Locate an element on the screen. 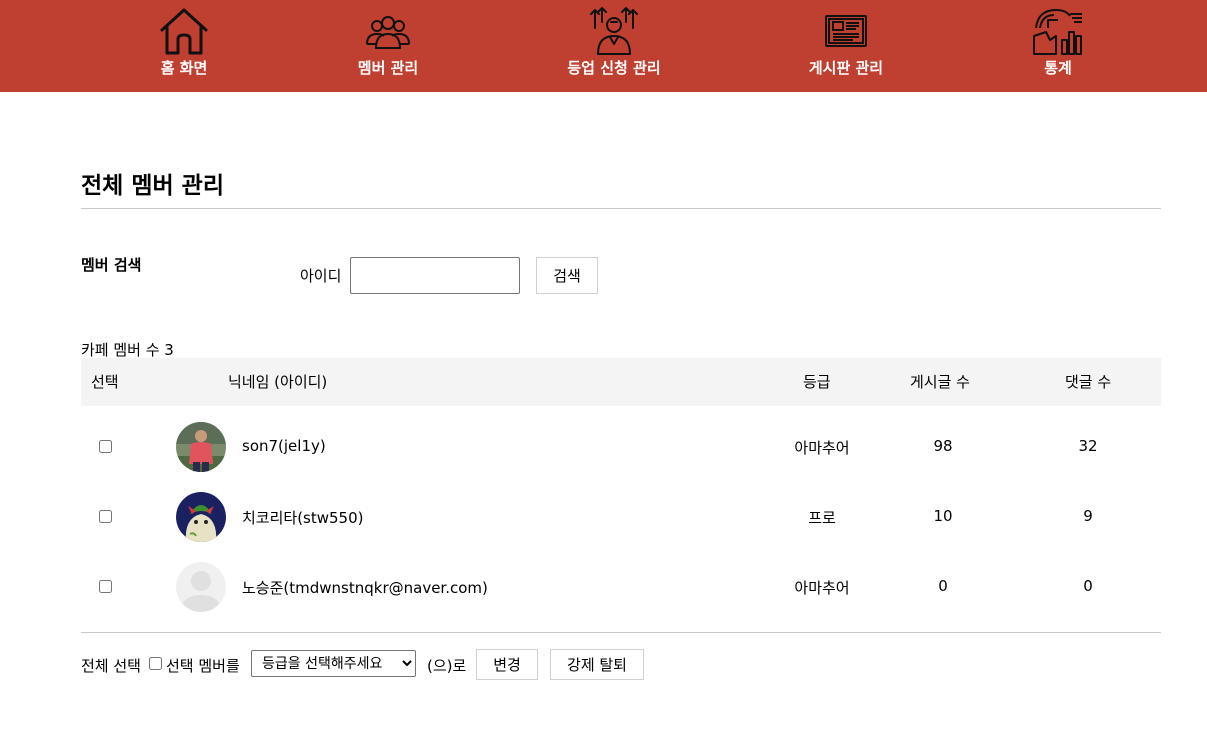 Image resolution: width=1207 pixels, height=731 pixels. column-header-comments: 댓글 수 is located at coordinates (1088, 382).